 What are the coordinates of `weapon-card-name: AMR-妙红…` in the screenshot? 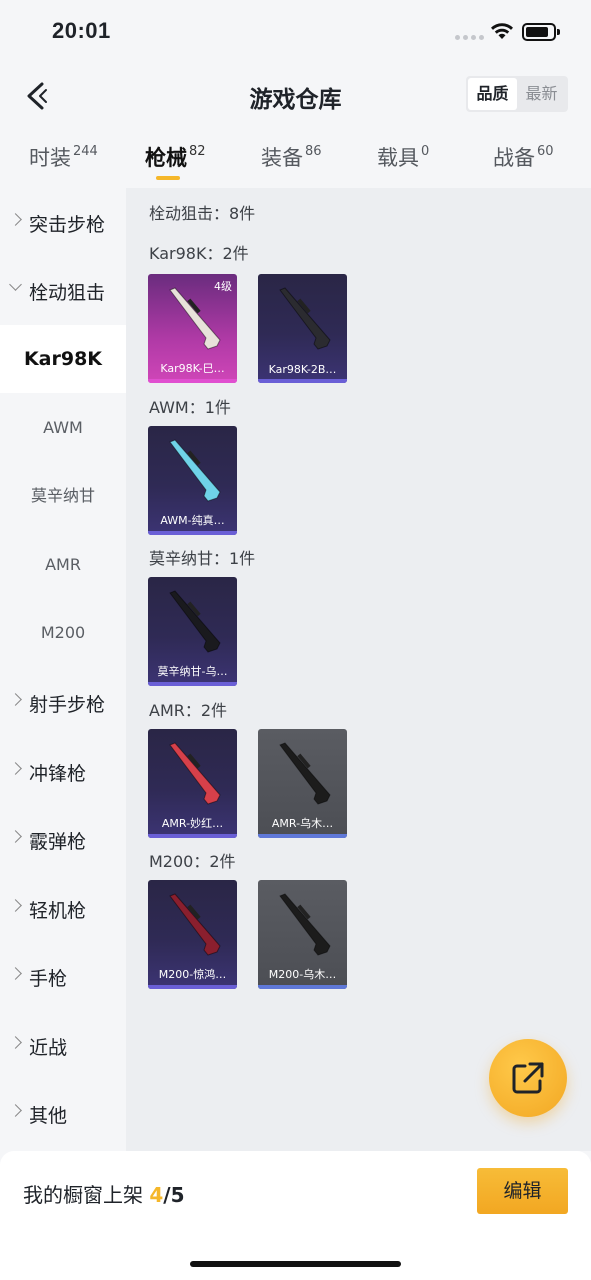 It's located at (192, 823).